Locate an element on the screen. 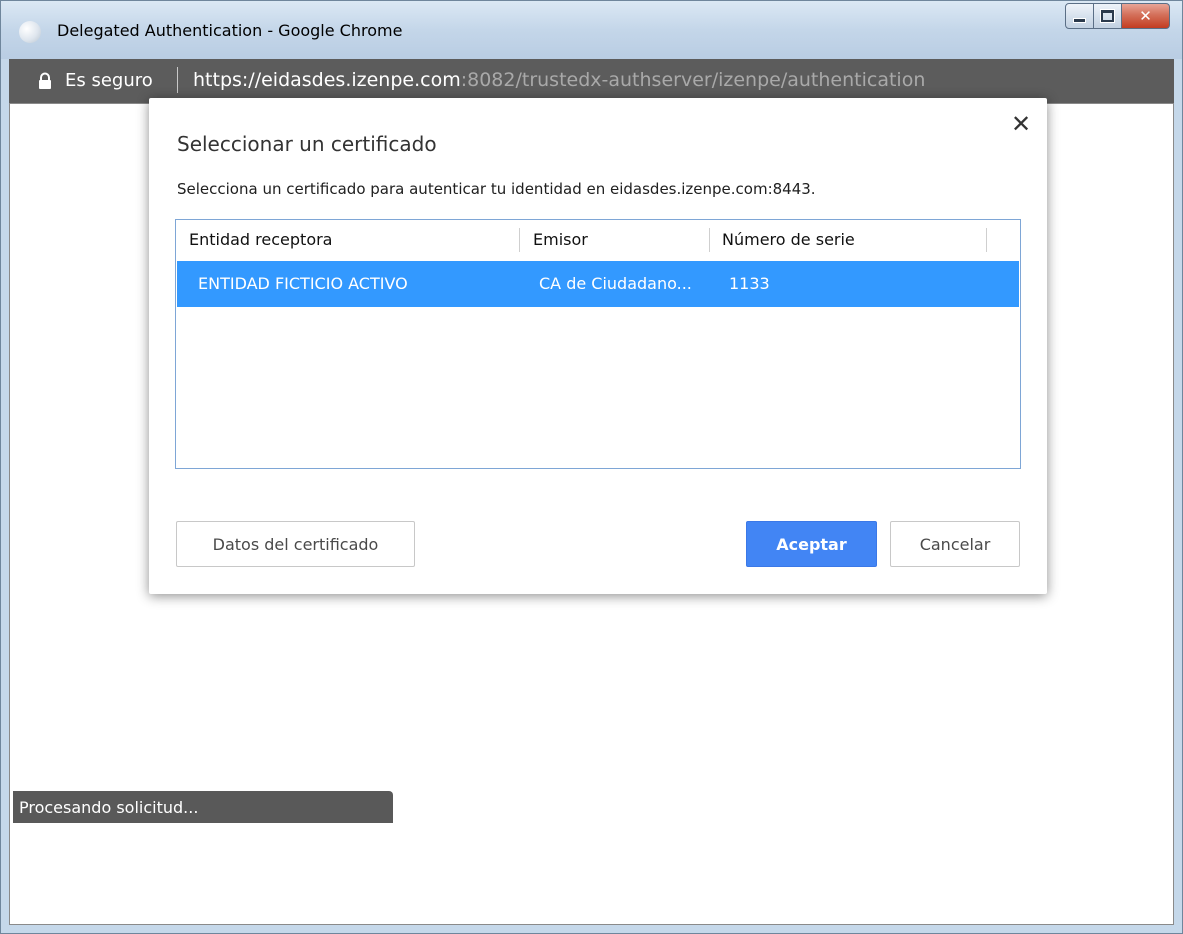 This screenshot has width=1183, height=934. window-close-button: ✕ is located at coordinates (1146, 16).